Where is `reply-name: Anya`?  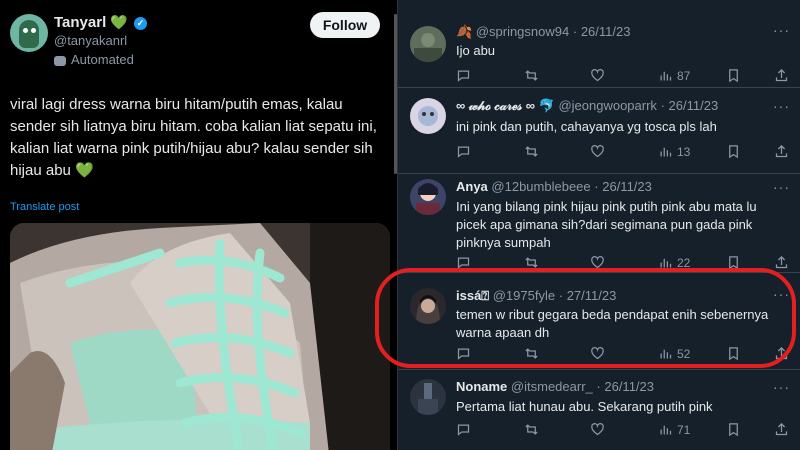
reply-name: Anya is located at coordinates (472, 186).